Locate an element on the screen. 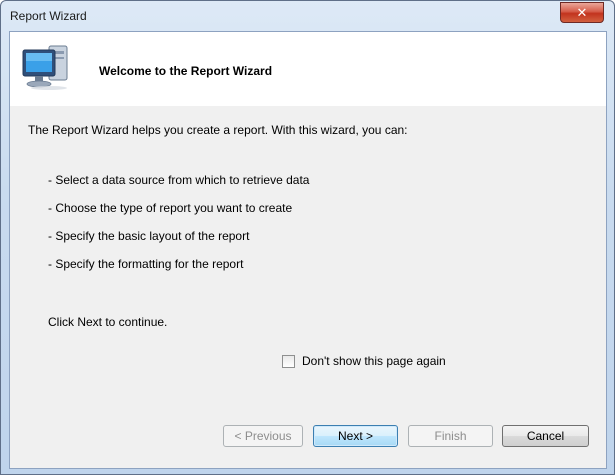 This screenshot has width=615, height=475. computer-icon is located at coordinates (45, 67).